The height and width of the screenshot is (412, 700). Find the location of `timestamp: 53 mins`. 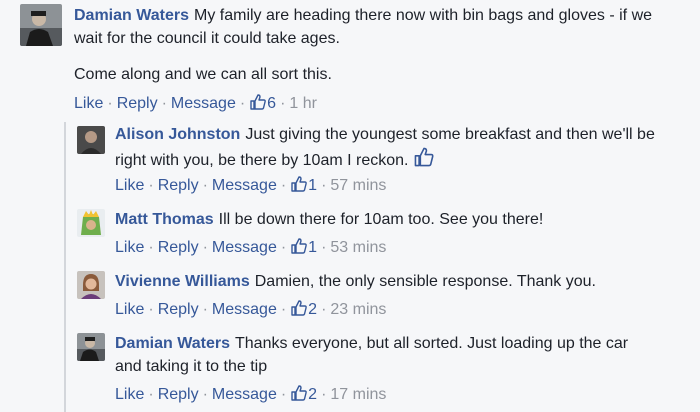

timestamp: 53 mins is located at coordinates (358, 247).